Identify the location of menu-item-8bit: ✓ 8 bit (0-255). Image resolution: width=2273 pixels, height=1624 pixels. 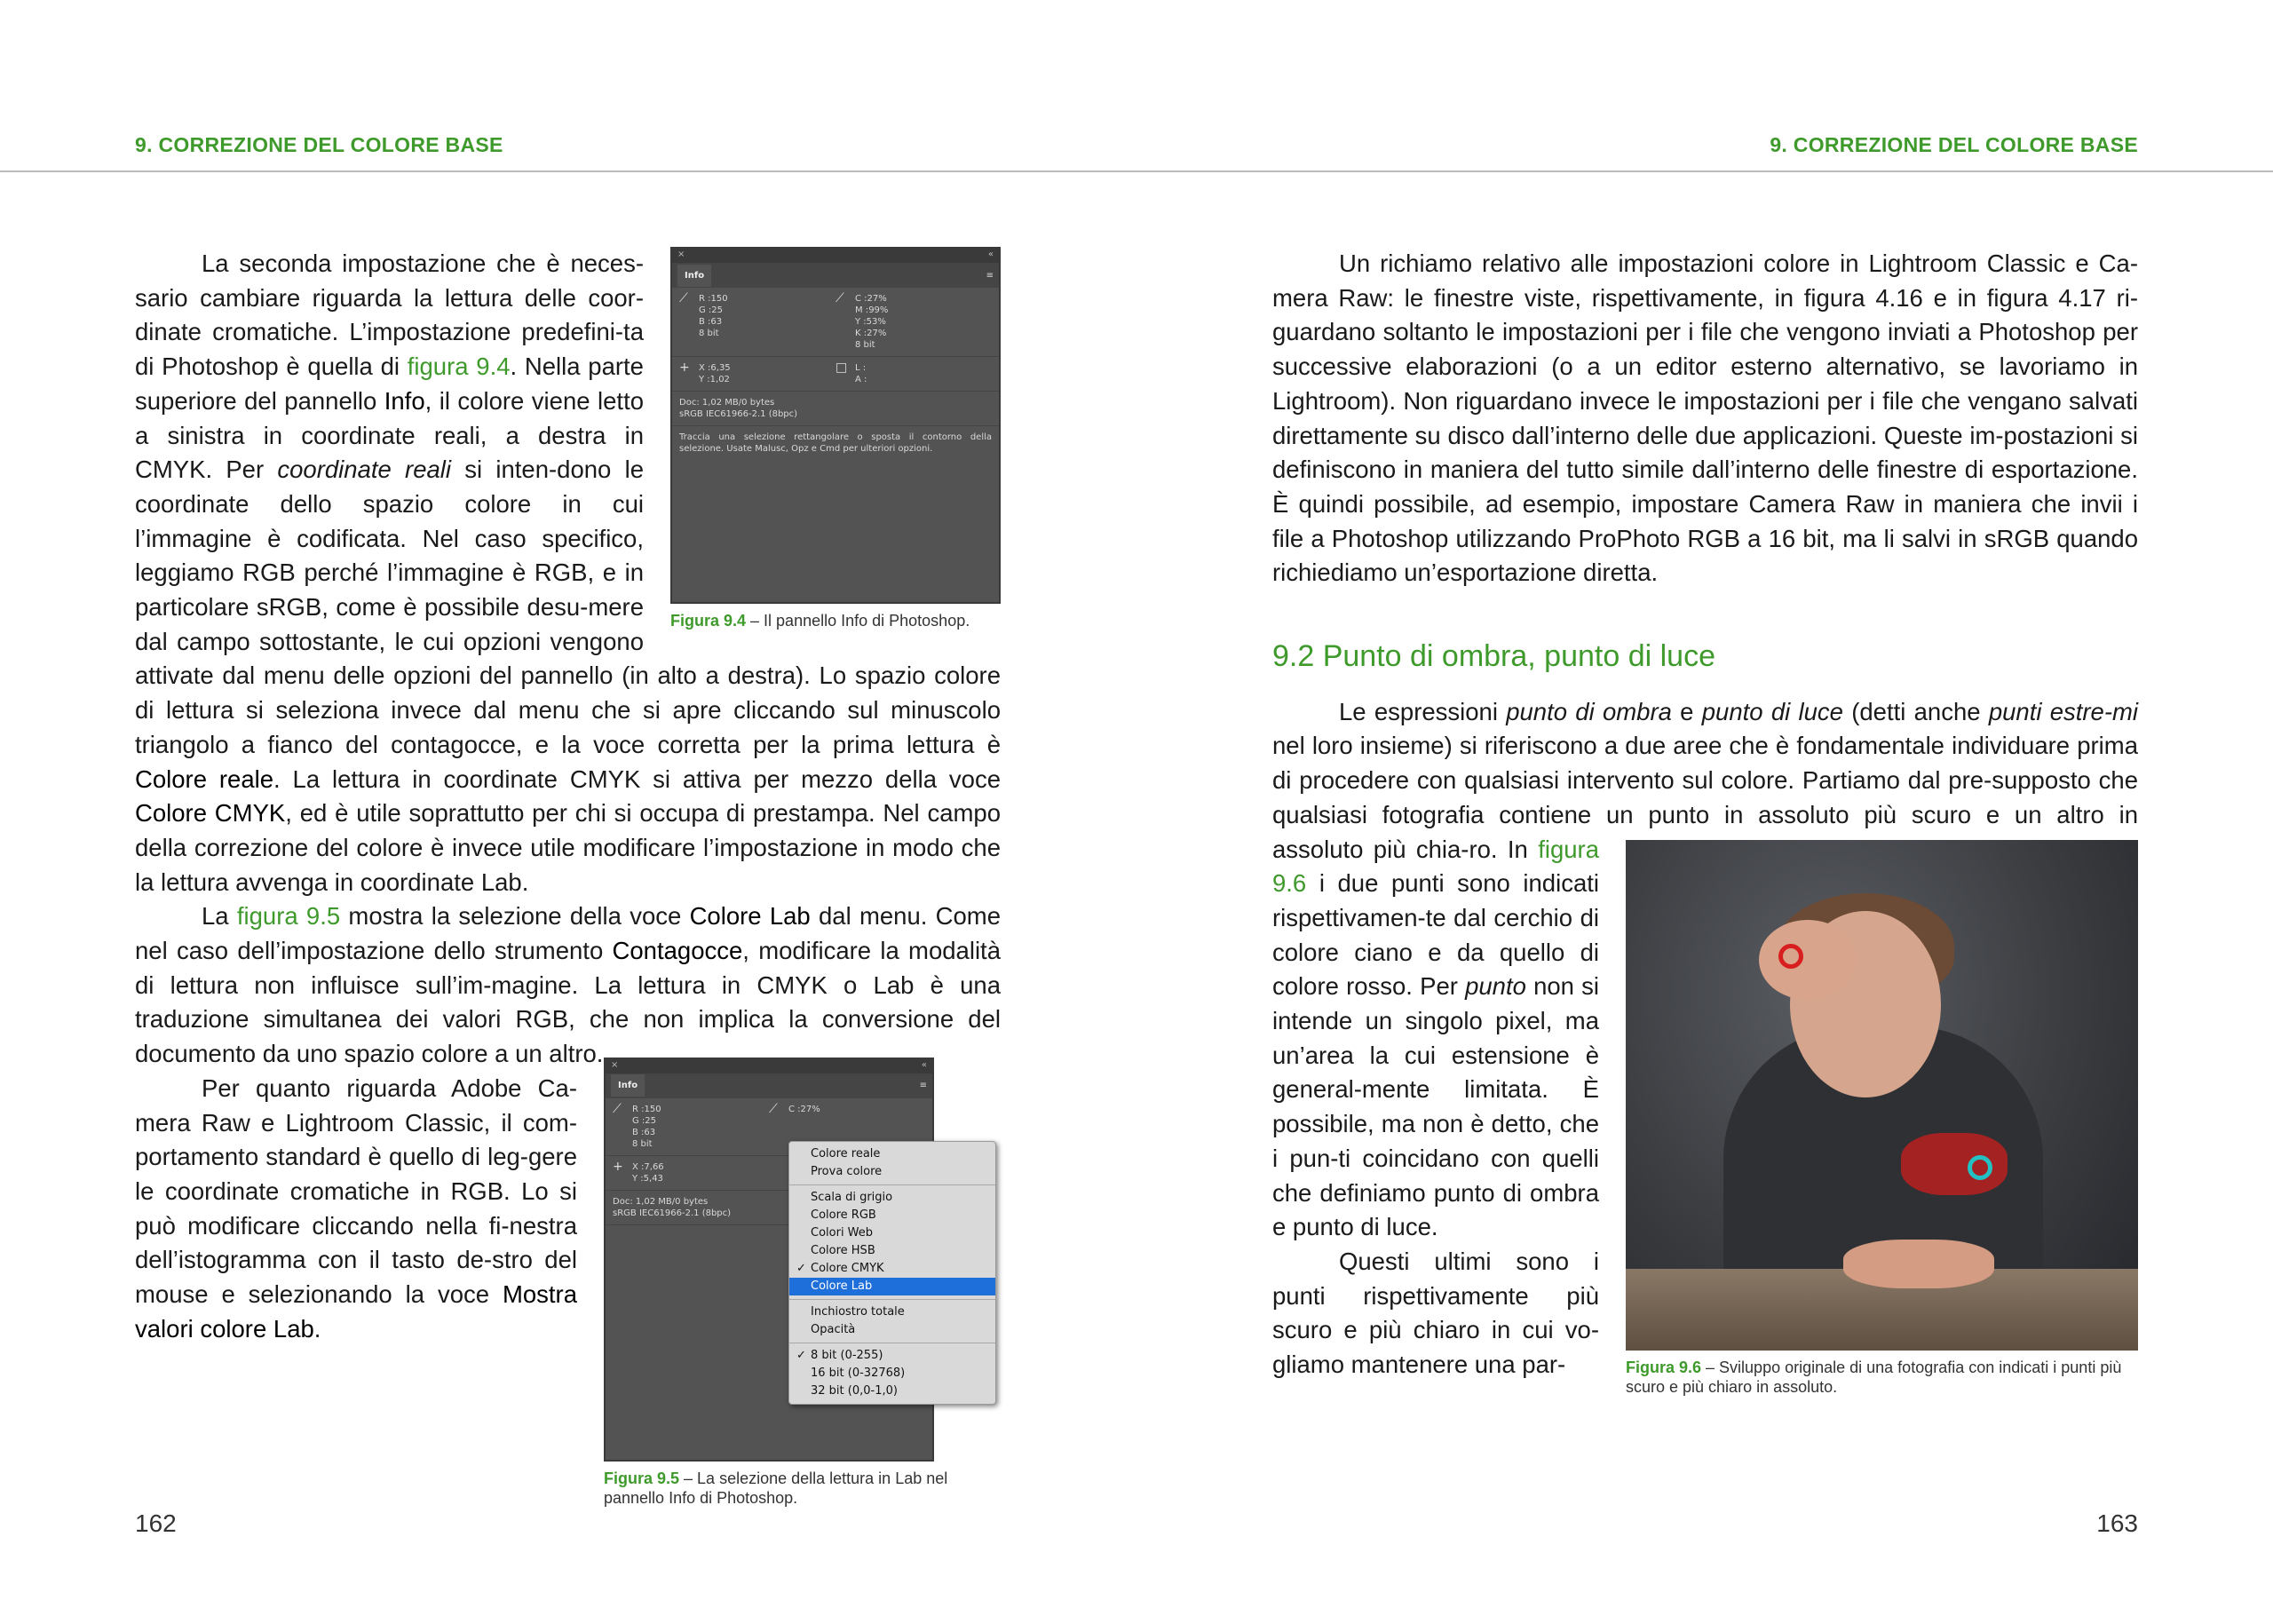
(892, 1356).